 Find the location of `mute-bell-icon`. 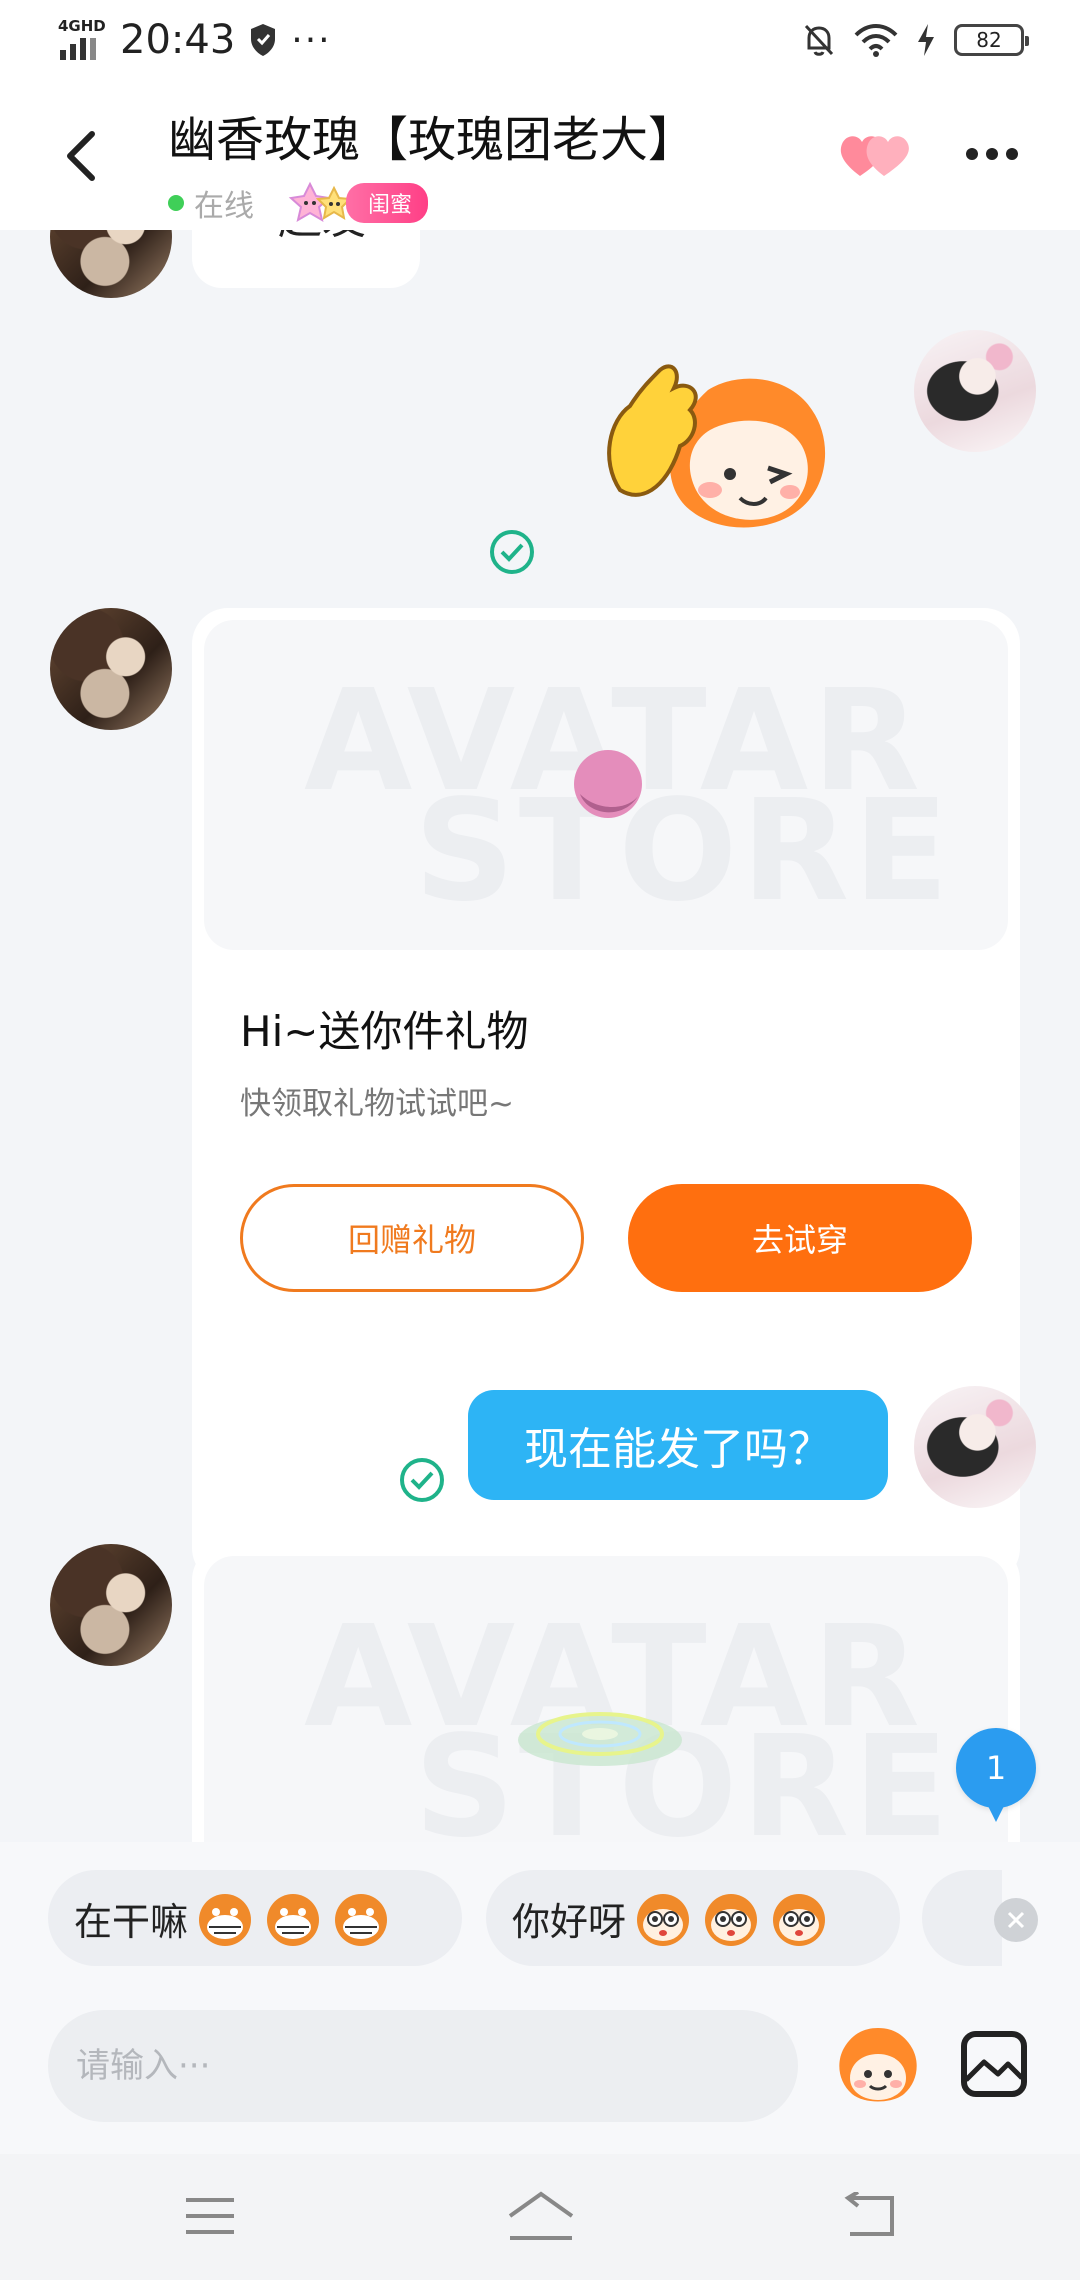

mute-bell-icon is located at coordinates (819, 40).